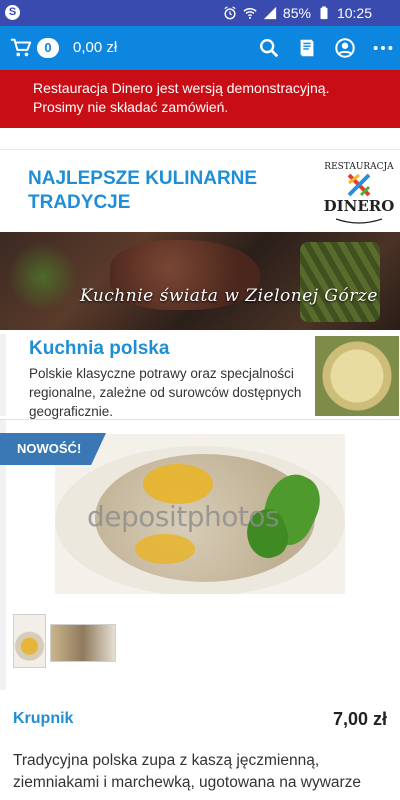 Image resolution: width=400 pixels, height=800 pixels. What do you see at coordinates (12, 12) in the screenshot?
I see `skype-icon: S` at bounding box center [12, 12].